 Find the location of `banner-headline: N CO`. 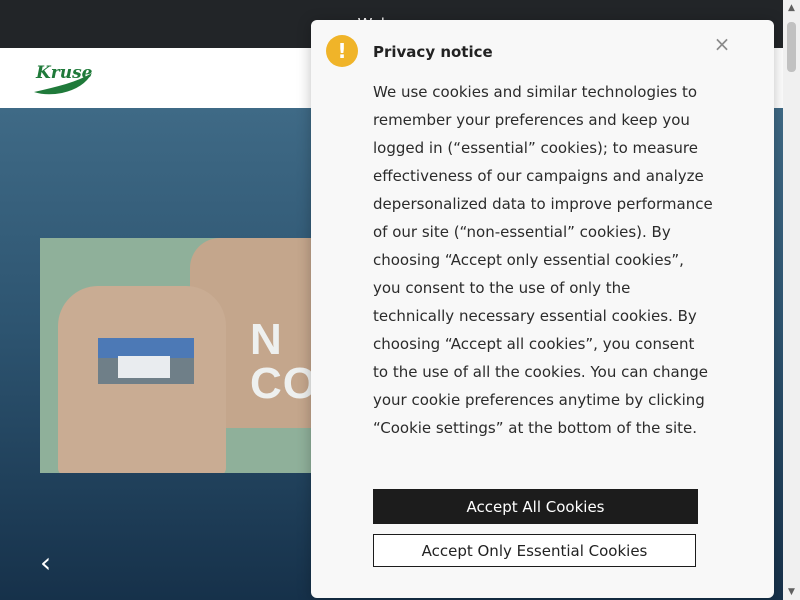

banner-headline: N CO is located at coordinates (284, 361).